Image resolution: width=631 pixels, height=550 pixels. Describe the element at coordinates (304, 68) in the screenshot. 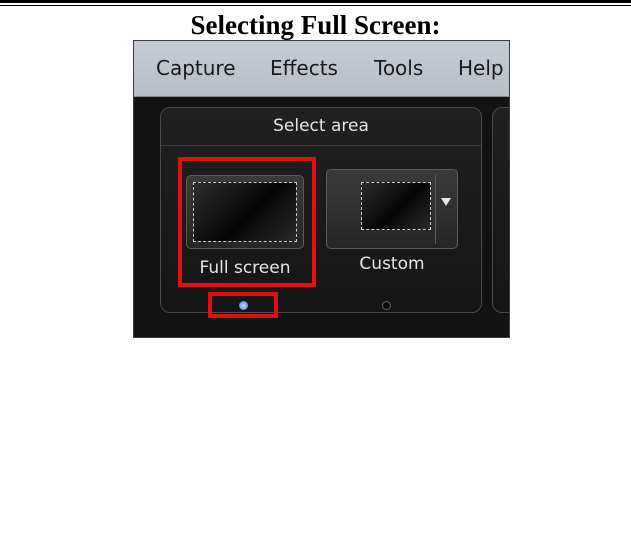

I see `menu-effects: Effects` at that location.